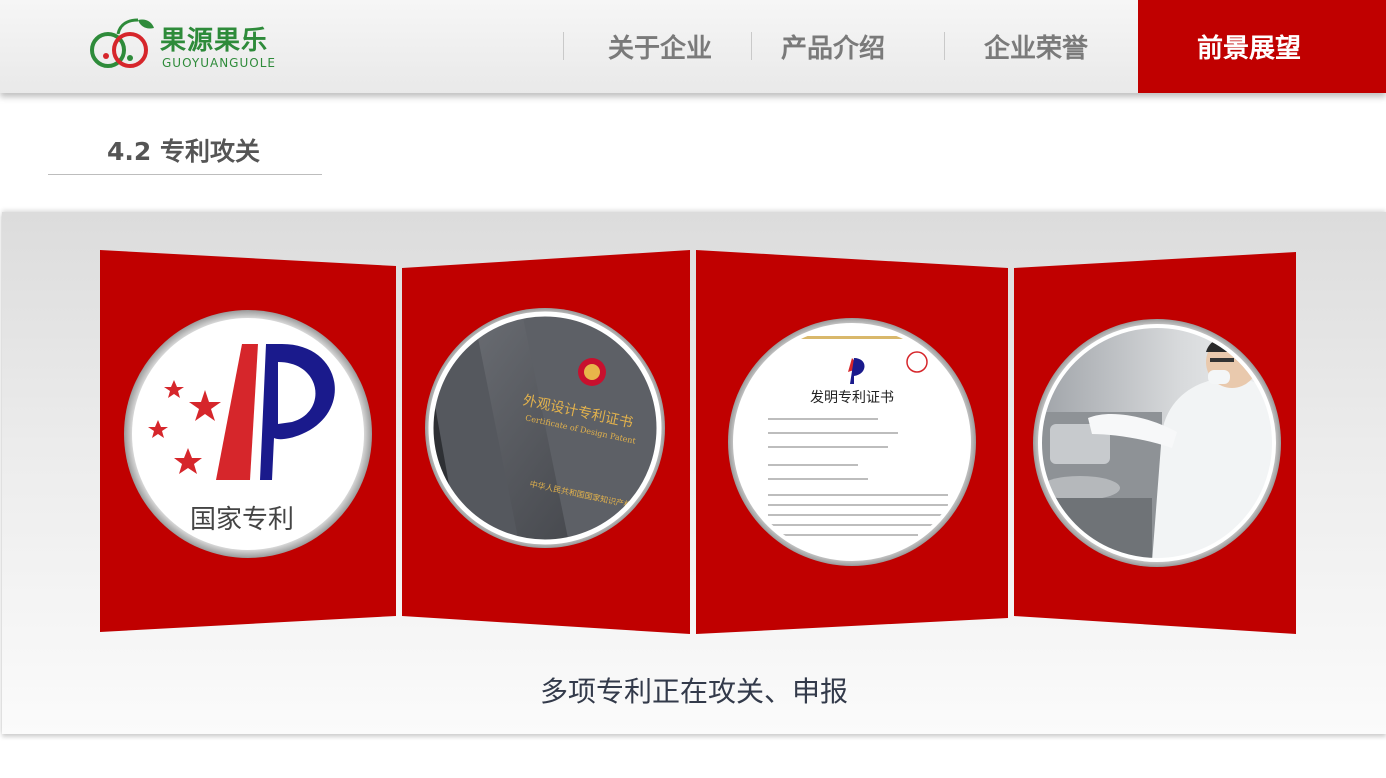 The image size is (1386, 778). I want to click on top-header: 果源果乐 GUOYUANGUOLE 关于企业 产品介绍 企业荣誉 前景展望, so click(693, 46).